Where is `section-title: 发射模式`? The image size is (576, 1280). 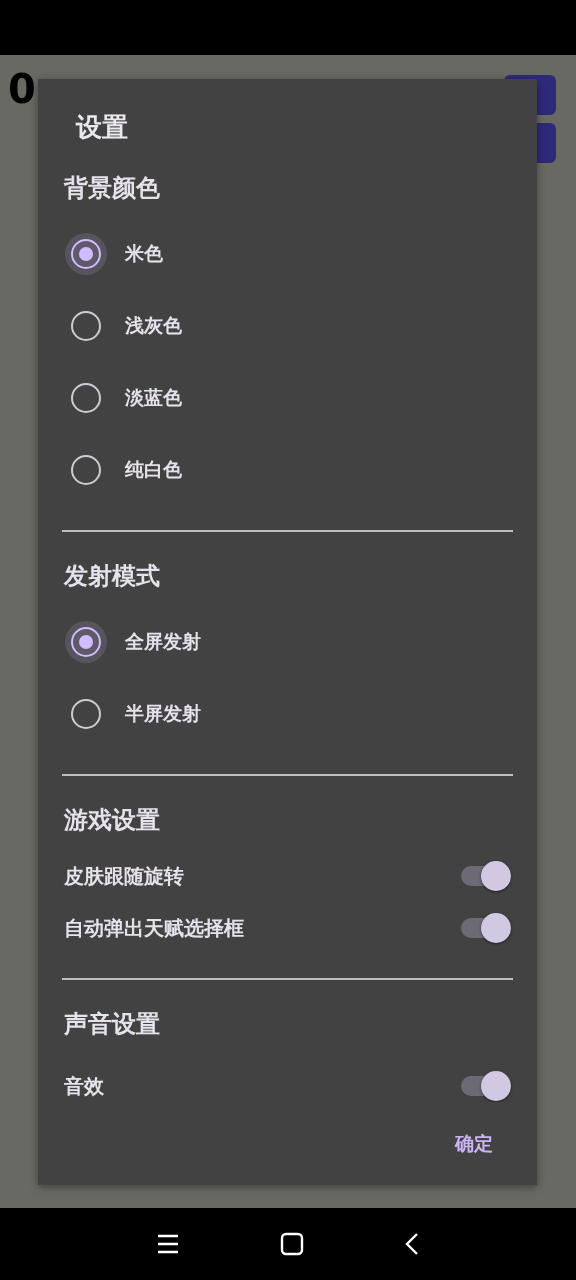 section-title: 发射模式 is located at coordinates (112, 576).